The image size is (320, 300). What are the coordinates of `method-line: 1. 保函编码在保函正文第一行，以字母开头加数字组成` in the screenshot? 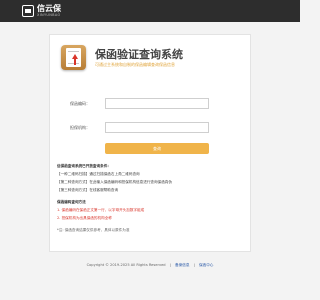 It's located at (101, 210).